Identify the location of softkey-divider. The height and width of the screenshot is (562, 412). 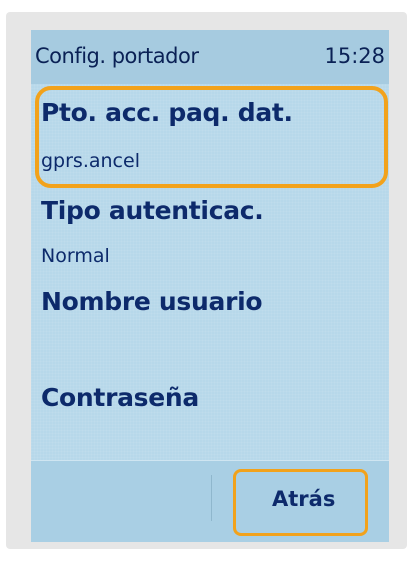
(211, 498).